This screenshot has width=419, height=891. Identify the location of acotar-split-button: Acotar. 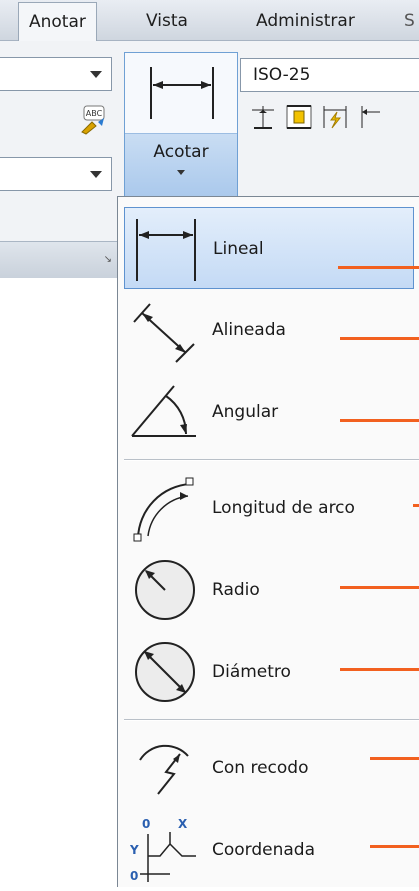
(181, 126).